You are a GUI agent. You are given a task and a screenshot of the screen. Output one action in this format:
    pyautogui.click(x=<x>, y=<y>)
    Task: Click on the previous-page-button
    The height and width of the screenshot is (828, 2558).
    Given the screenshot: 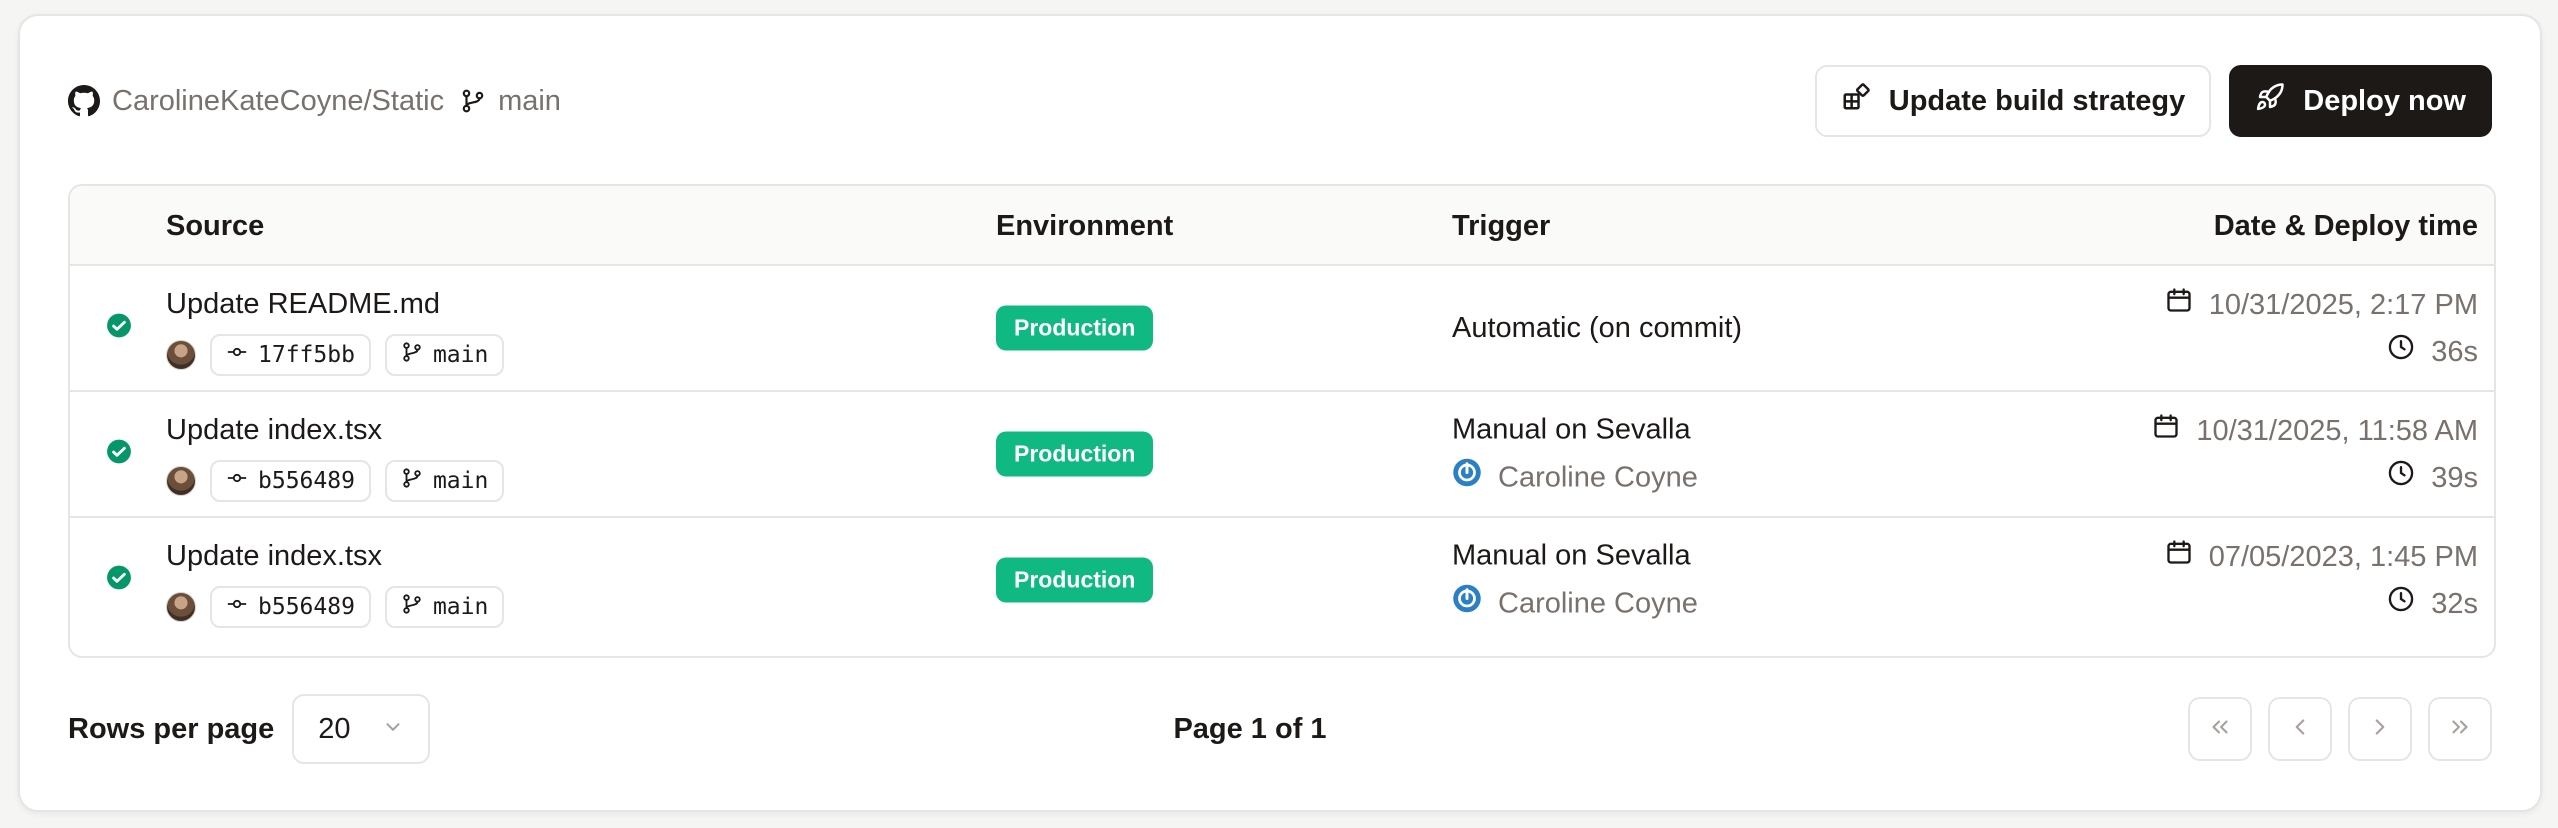 What is the action you would take?
    pyautogui.click(x=2300, y=729)
    